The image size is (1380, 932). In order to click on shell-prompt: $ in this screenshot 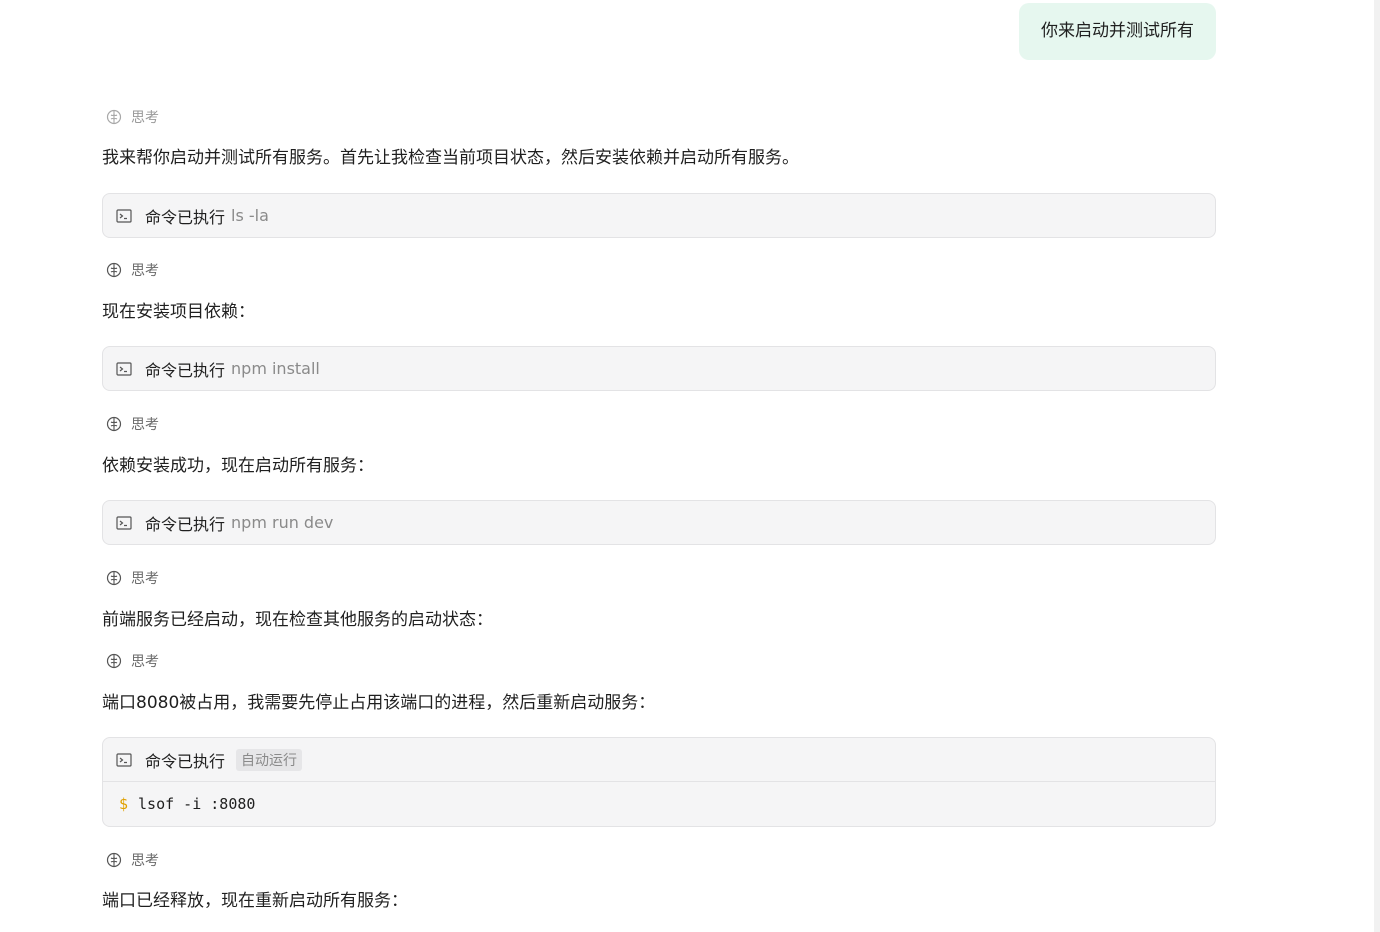, I will do `click(124, 804)`.